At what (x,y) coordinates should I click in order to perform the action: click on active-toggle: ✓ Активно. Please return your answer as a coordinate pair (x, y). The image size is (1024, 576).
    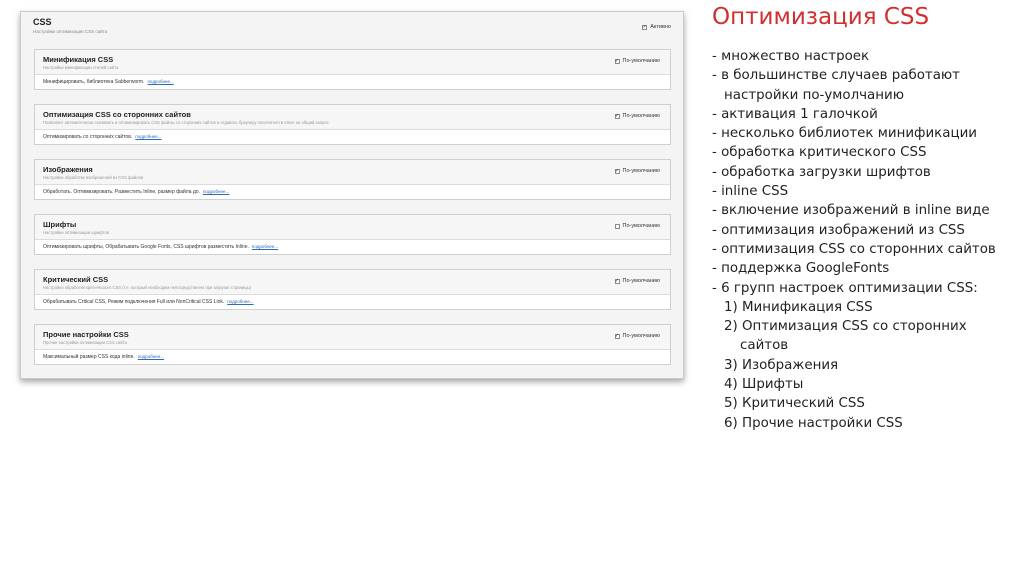
    Looking at the image, I should click on (656, 27).